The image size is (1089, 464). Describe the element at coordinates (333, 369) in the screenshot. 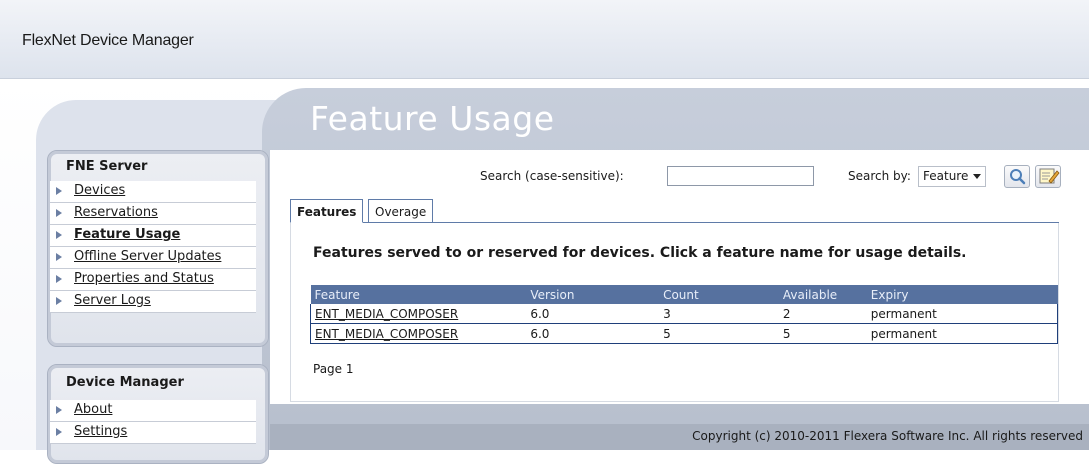

I see `pager: Page 1` at that location.